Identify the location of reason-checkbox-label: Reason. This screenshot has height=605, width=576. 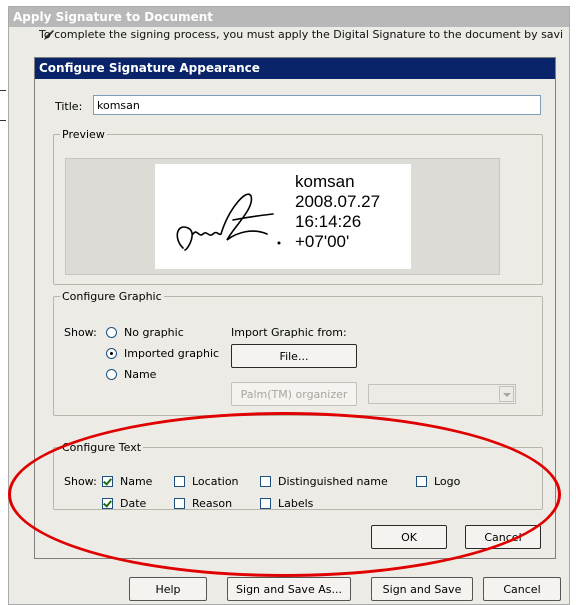
(212, 503).